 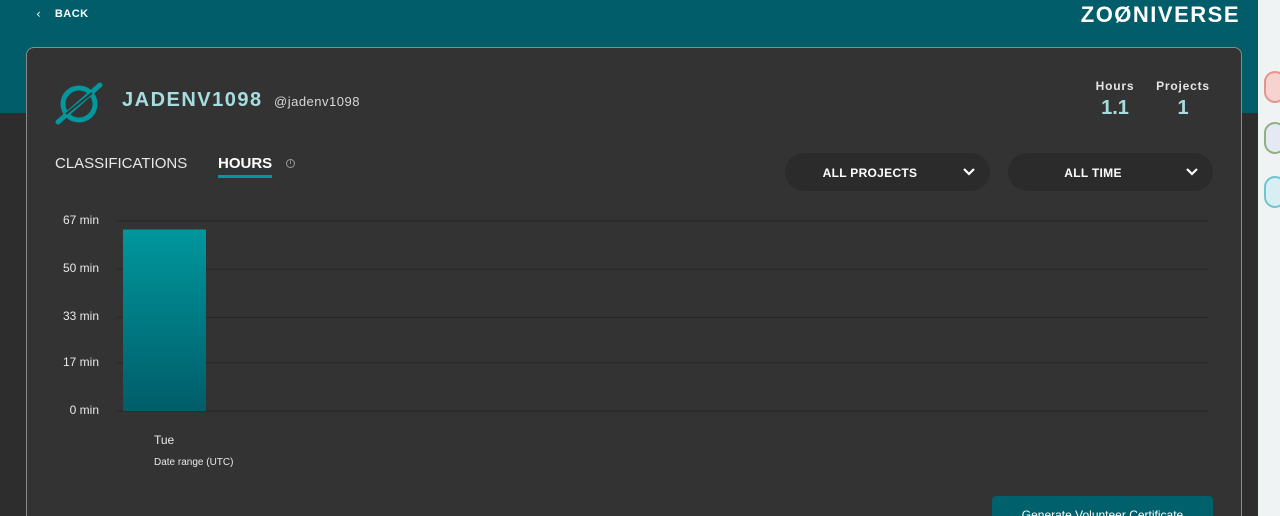 I want to click on chart-y-tick-label: 17 min, so click(x=80, y=361).